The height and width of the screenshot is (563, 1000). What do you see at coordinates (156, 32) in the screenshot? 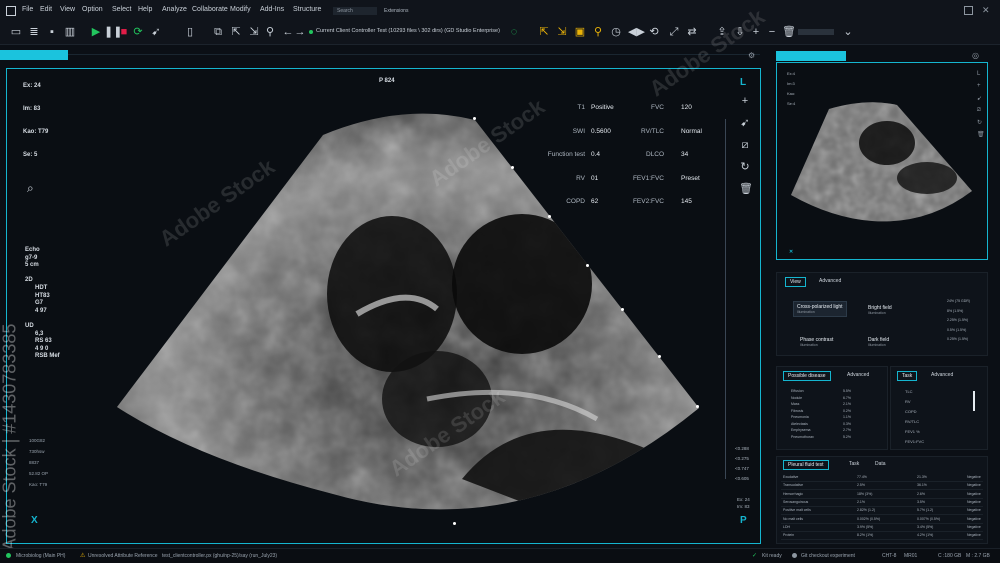
I see `pointer-icon: ➹` at bounding box center [156, 32].